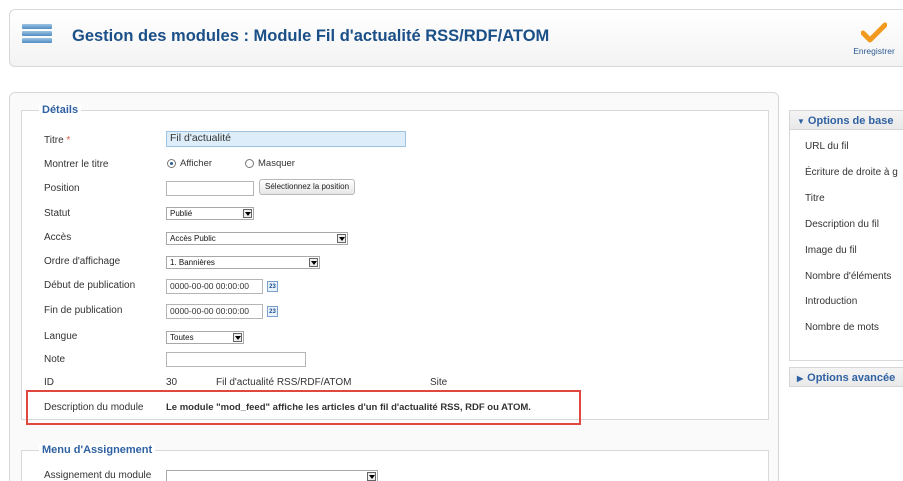 The width and height of the screenshot is (903, 481). What do you see at coordinates (182, 337) in the screenshot?
I see `language-value: Toutes` at bounding box center [182, 337].